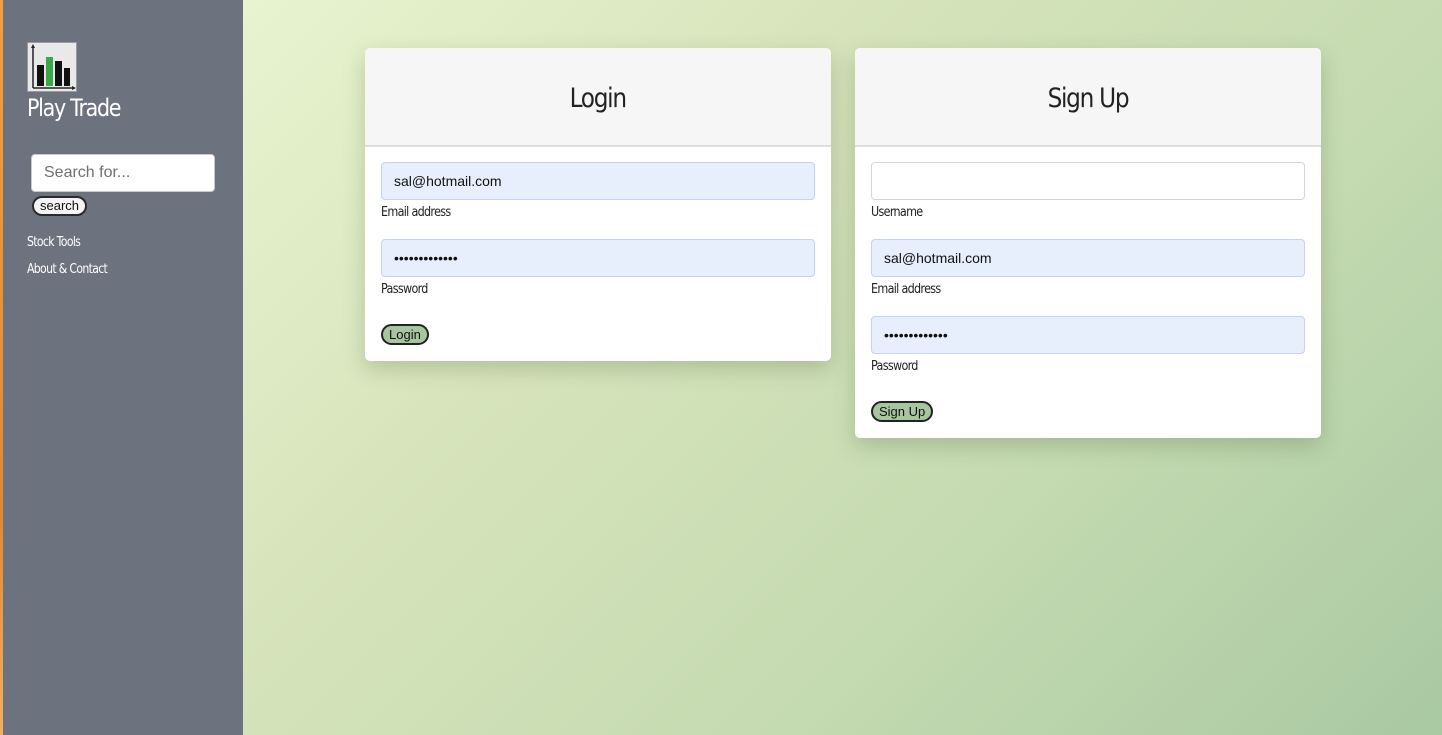 This screenshot has height=735, width=1442. I want to click on nav-link-about-contact: About & Contact, so click(67, 269).